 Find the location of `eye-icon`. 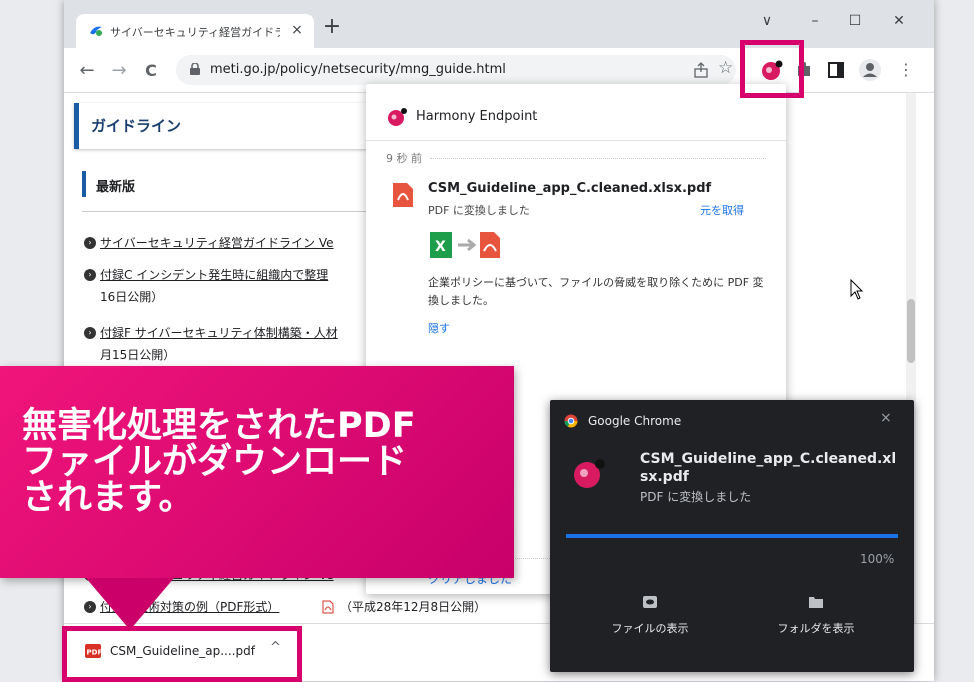

eye-icon is located at coordinates (650, 602).